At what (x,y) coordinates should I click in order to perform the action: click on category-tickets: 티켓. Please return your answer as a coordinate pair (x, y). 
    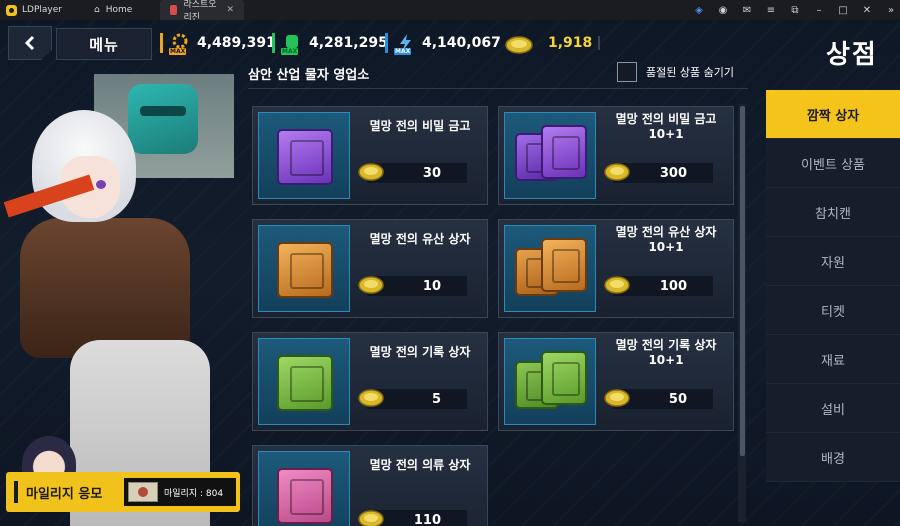
    Looking at the image, I should click on (833, 310).